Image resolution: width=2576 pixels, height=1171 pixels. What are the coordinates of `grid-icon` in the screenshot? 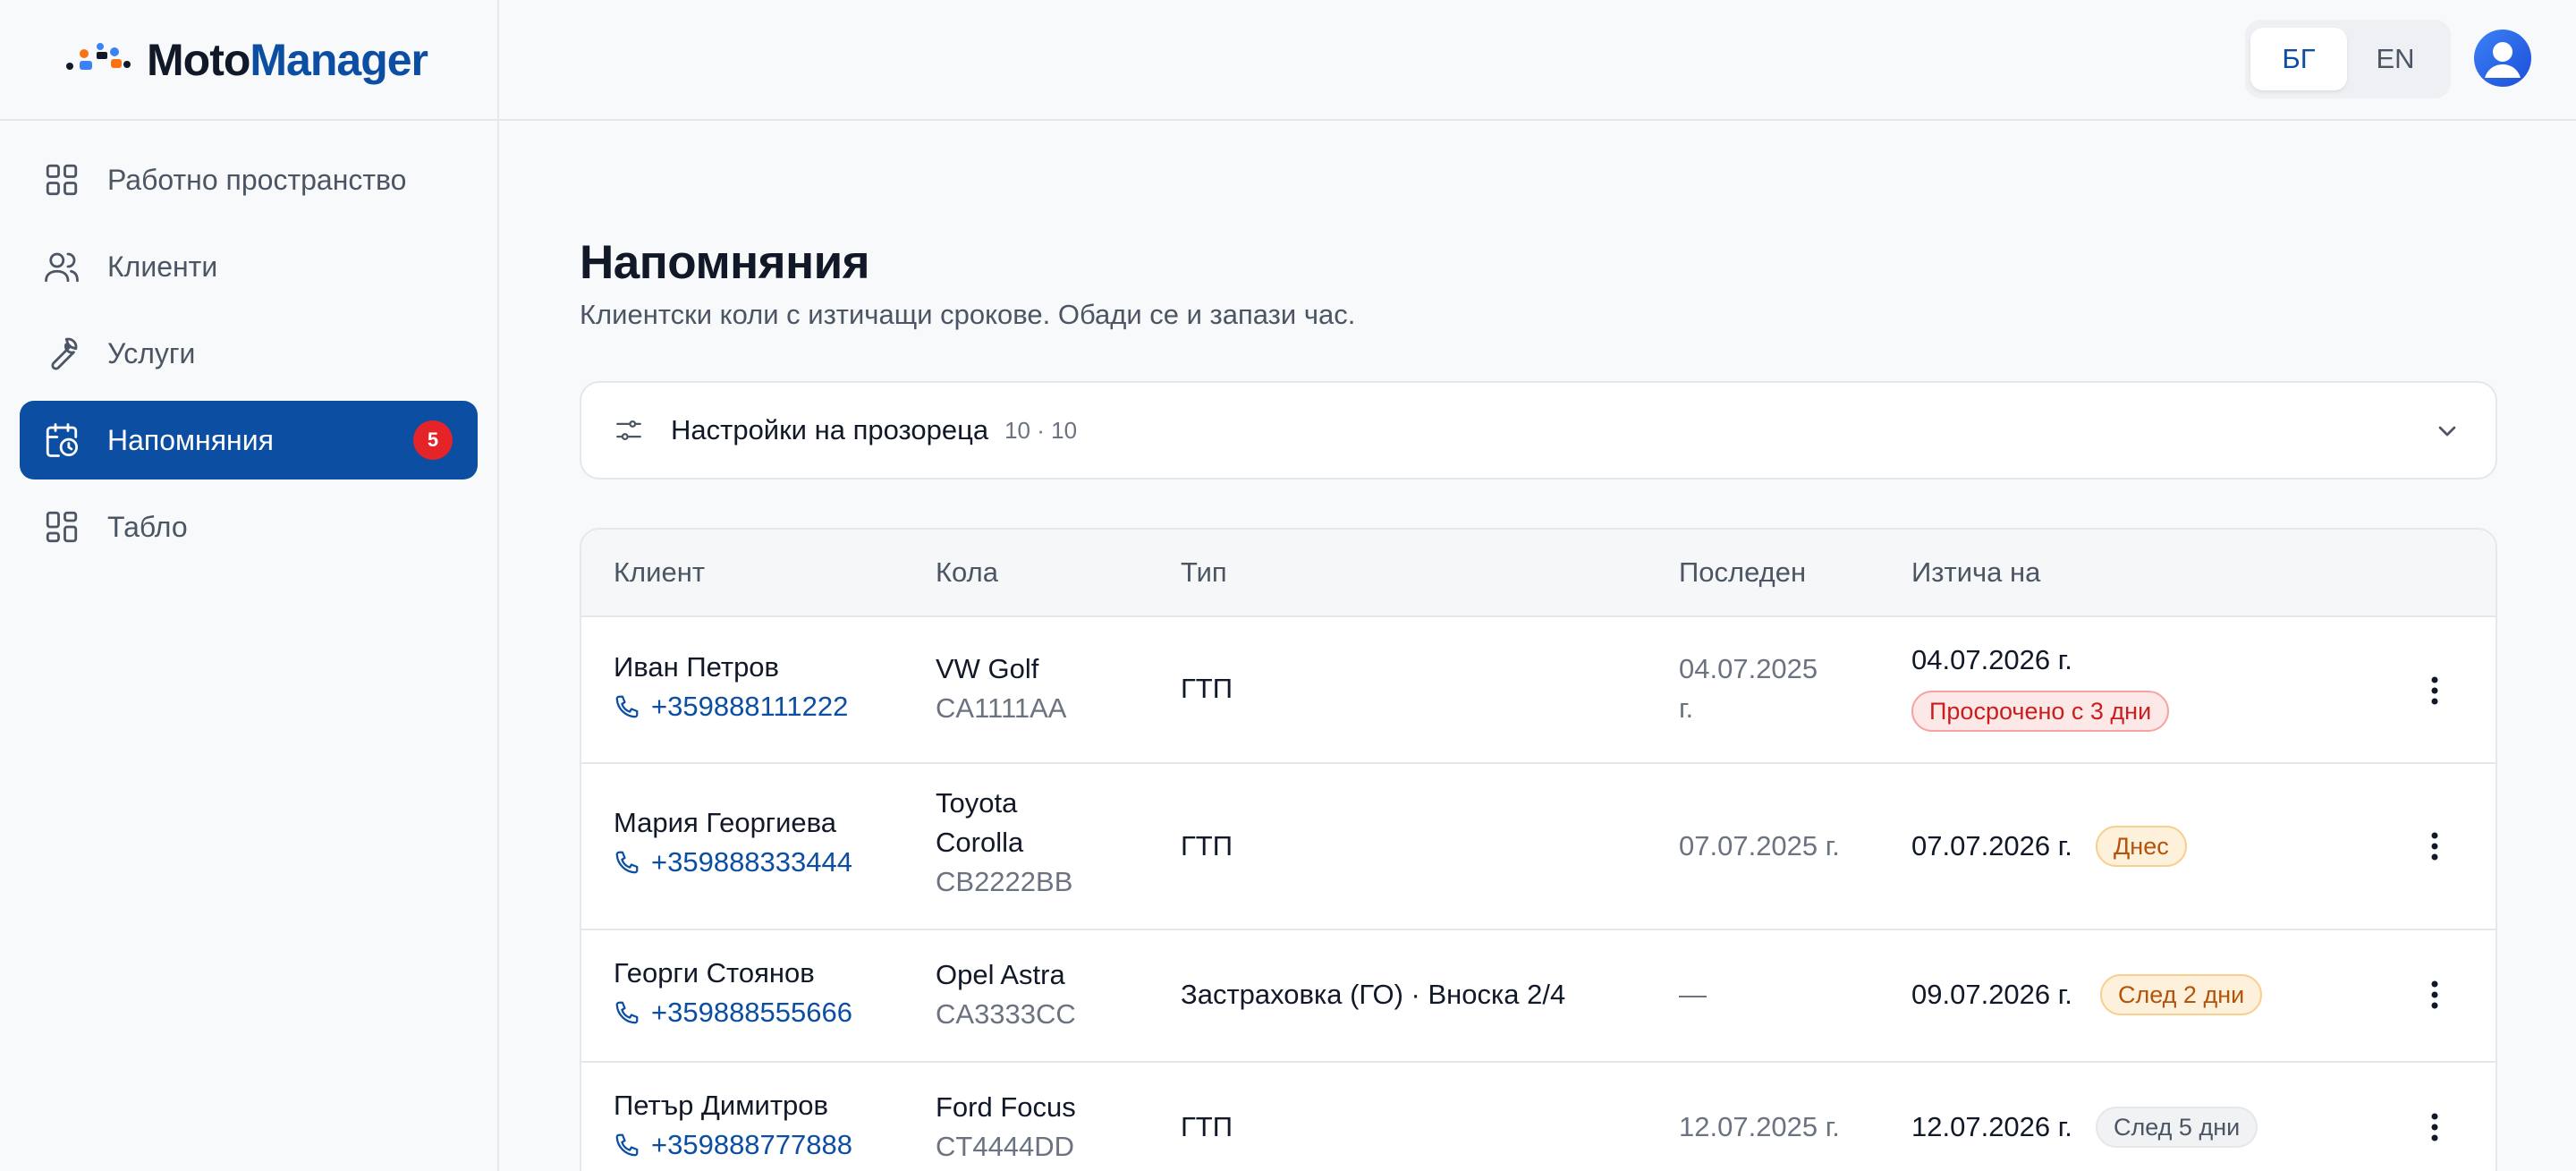 It's located at (62, 180).